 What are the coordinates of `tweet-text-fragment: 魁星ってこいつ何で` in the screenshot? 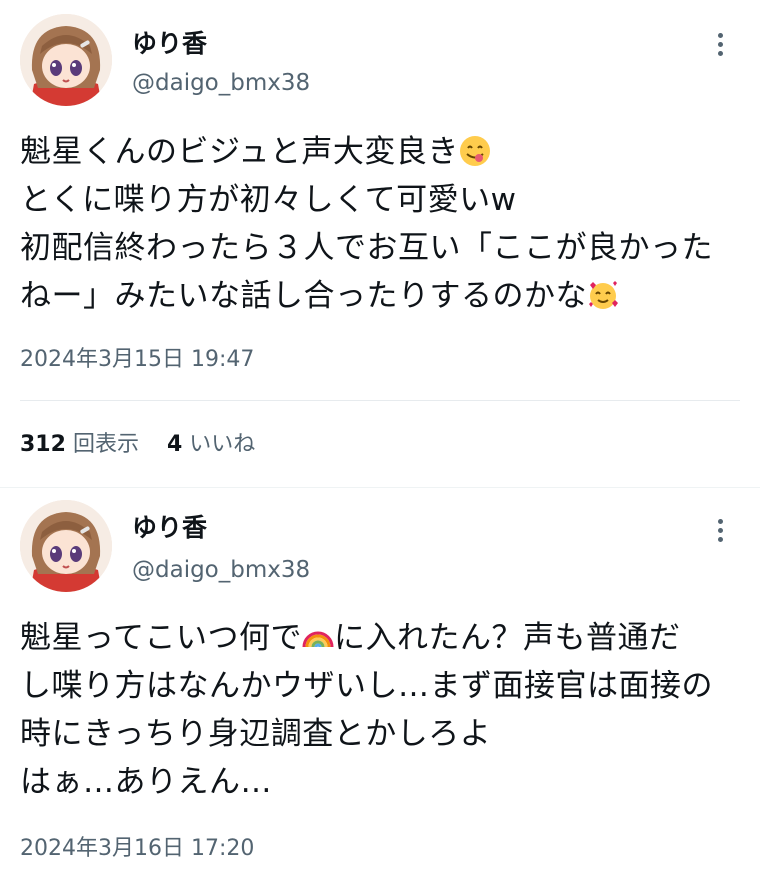 It's located at (161, 638).